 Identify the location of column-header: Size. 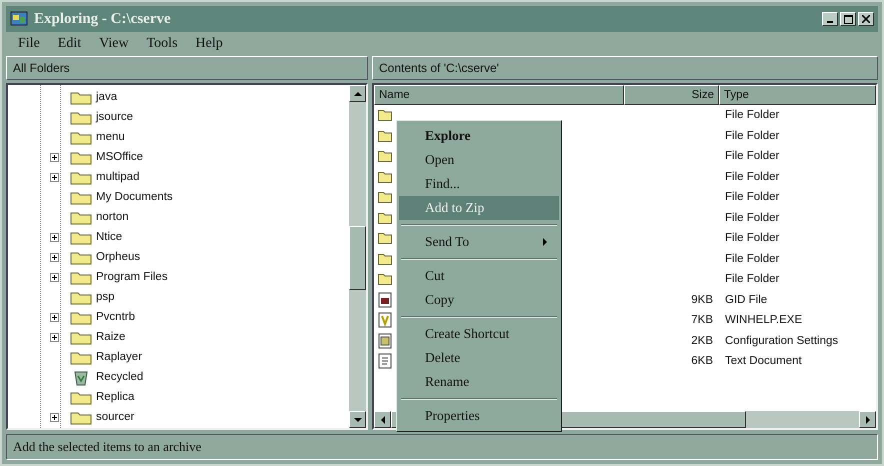
(671, 95).